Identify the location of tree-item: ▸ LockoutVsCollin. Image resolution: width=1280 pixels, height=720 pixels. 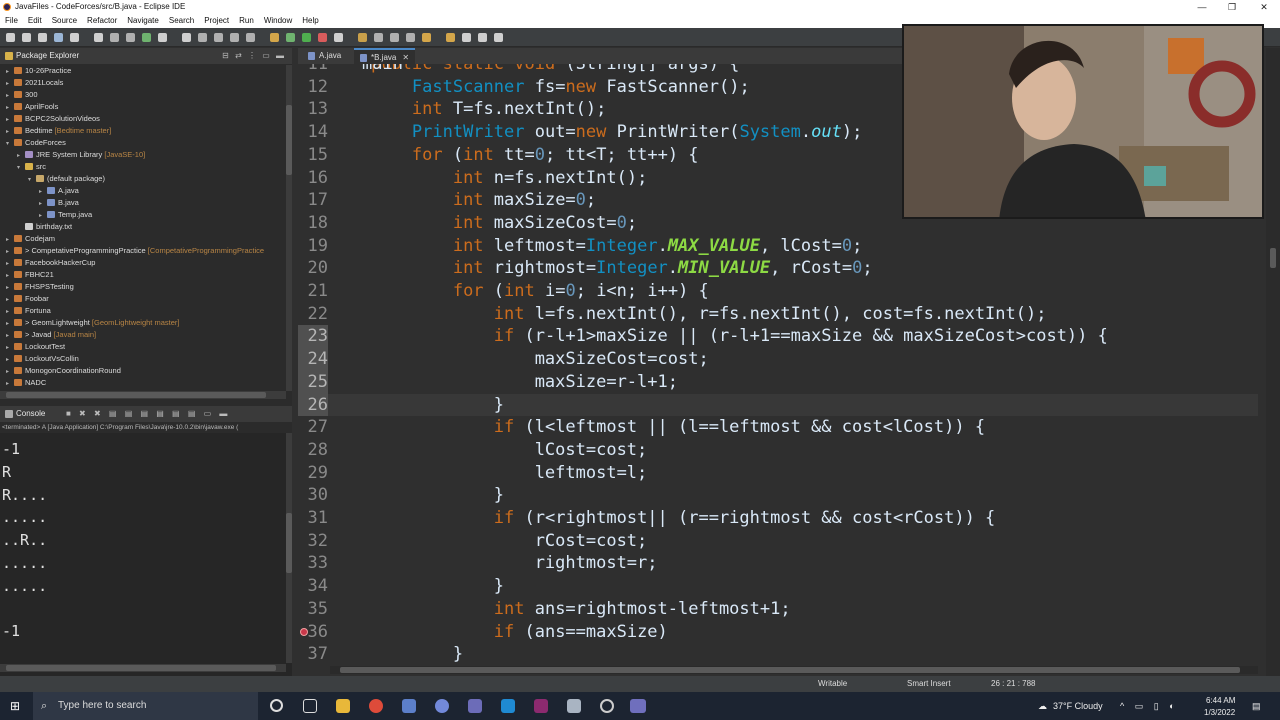
(142, 359).